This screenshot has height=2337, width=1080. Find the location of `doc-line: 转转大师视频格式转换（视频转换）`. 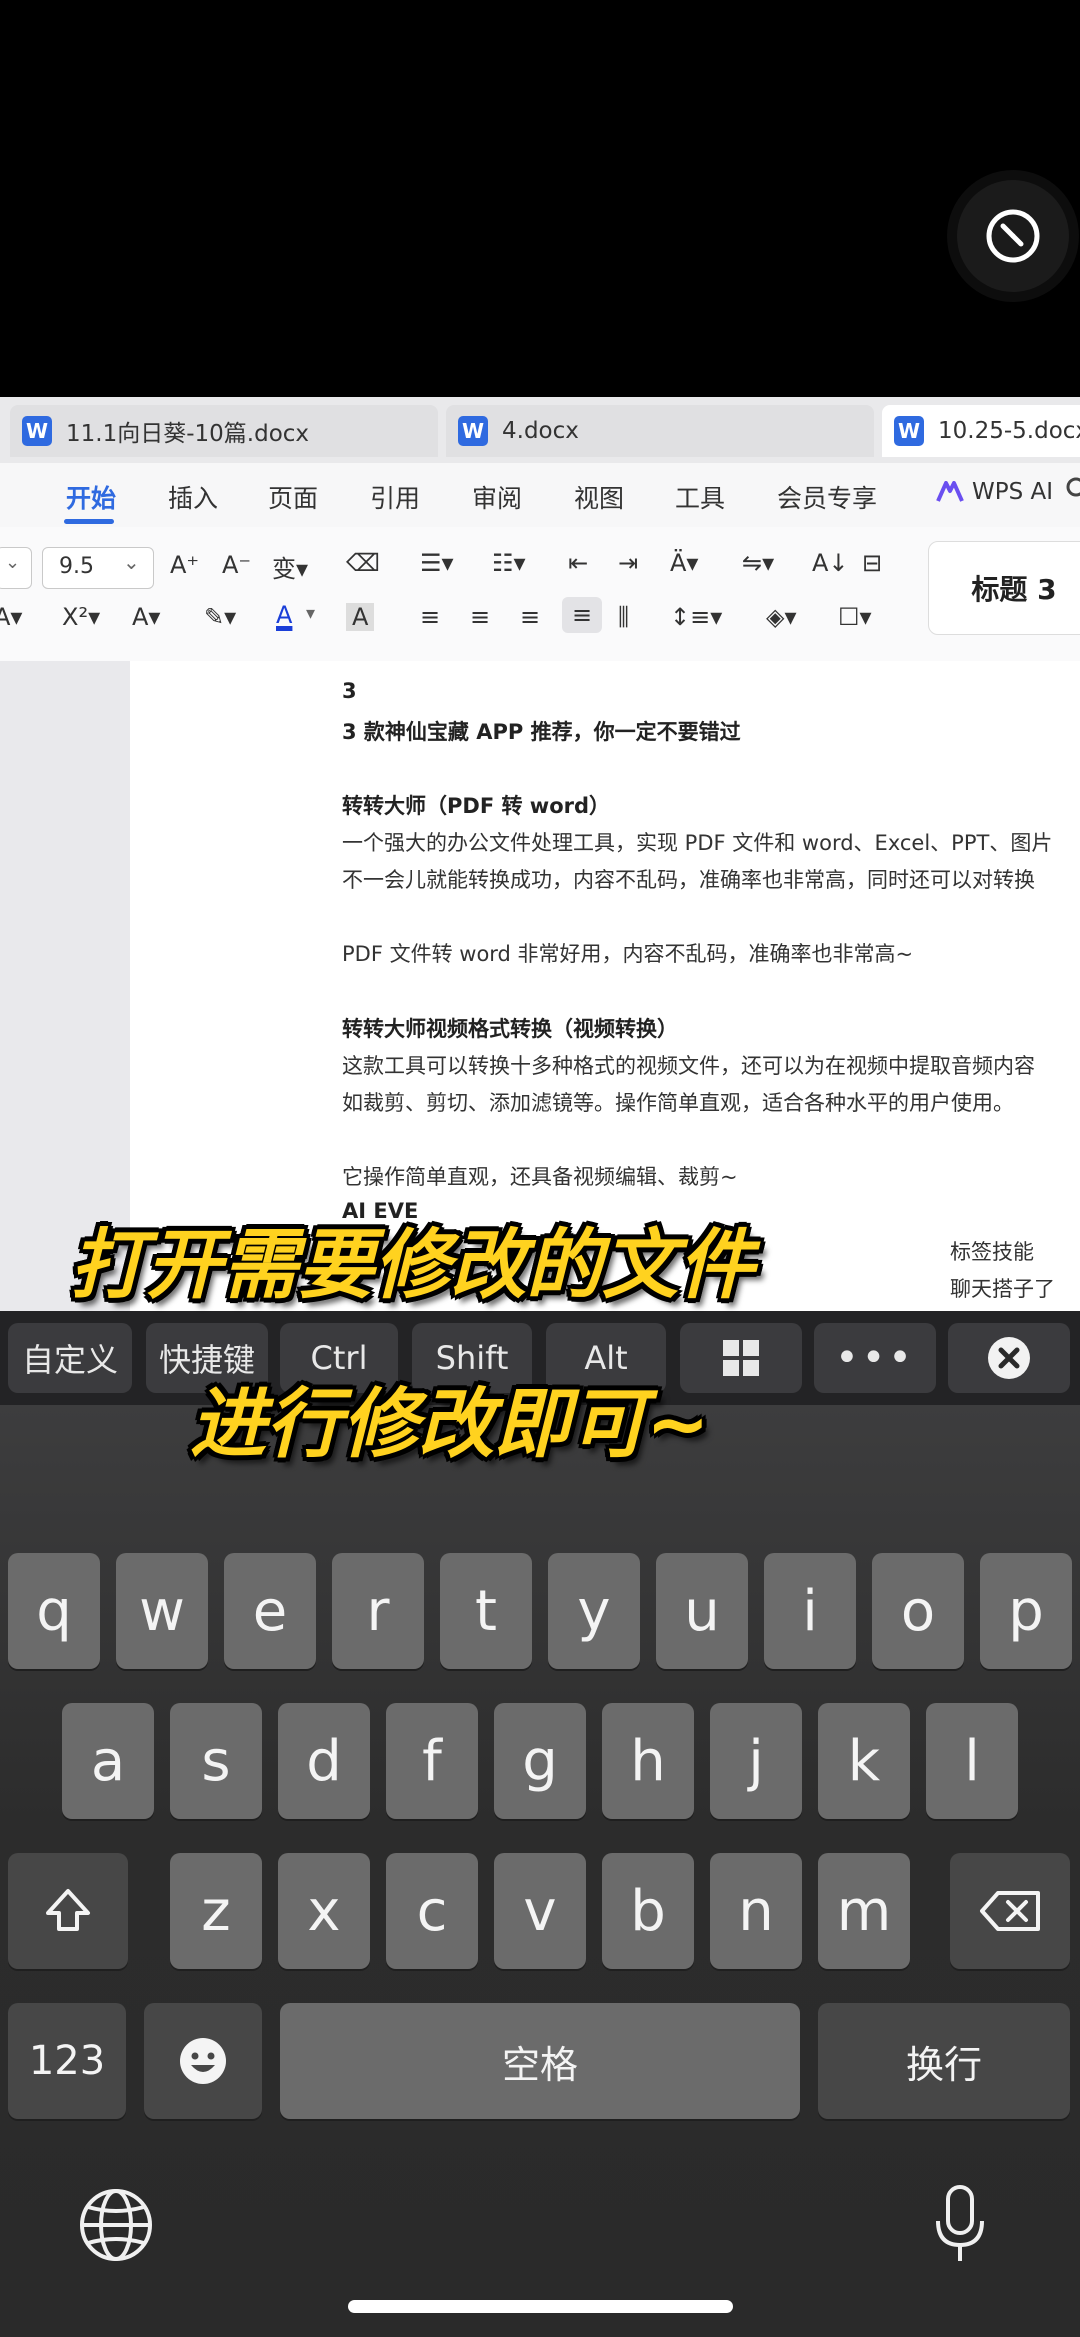

doc-line: 转转大师视频格式转换（视频转换） is located at coordinates (510, 1029).